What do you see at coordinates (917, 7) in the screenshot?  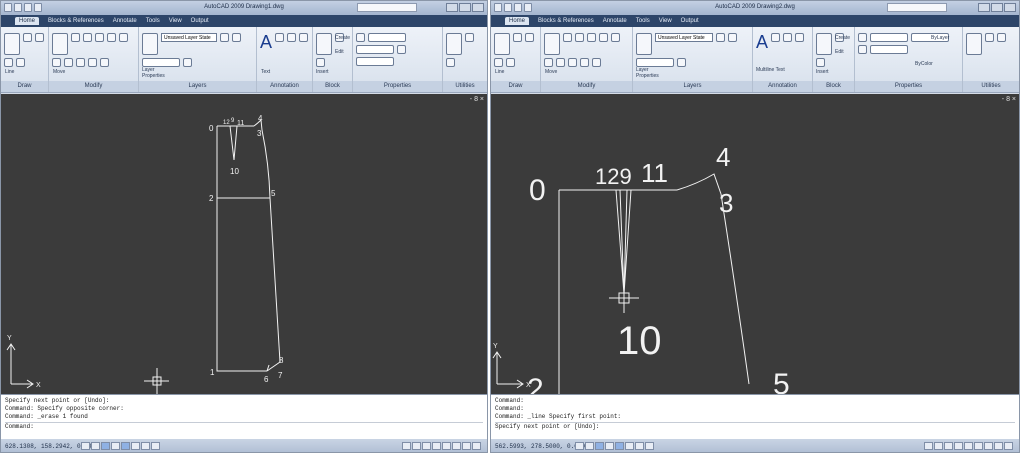 I see `search-input` at bounding box center [917, 7].